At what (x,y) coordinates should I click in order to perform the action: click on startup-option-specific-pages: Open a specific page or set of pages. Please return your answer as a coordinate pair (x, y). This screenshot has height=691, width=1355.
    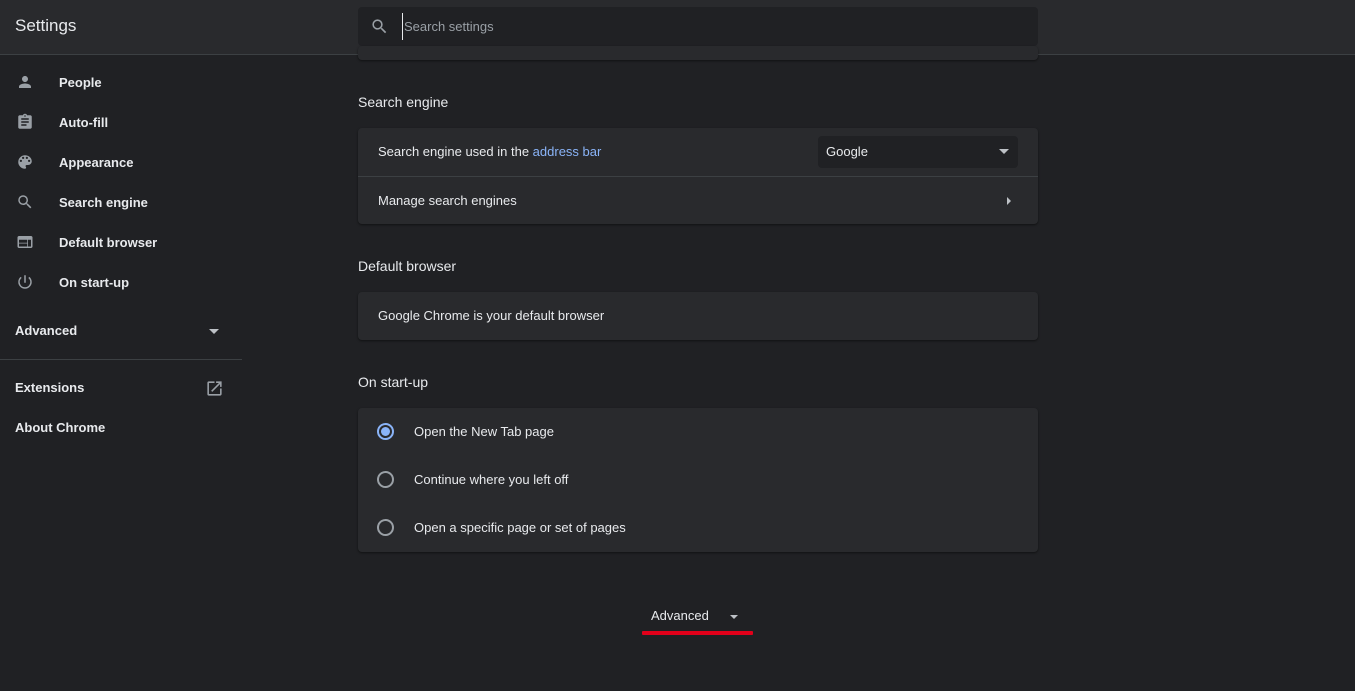
    Looking at the image, I should click on (698, 528).